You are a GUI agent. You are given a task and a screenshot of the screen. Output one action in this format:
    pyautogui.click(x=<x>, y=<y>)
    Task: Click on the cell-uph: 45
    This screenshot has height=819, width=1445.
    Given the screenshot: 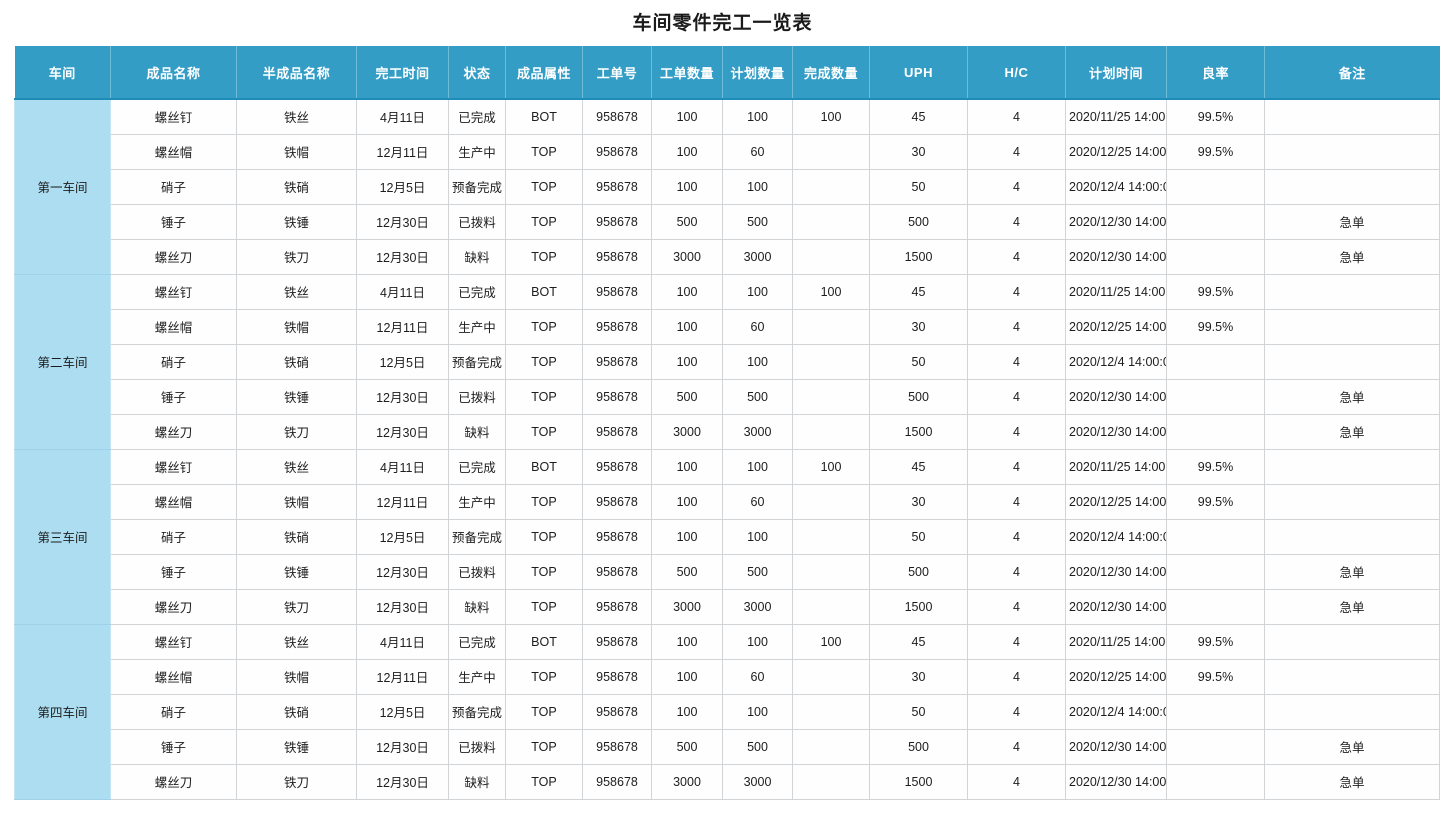 What is the action you would take?
    pyautogui.click(x=918, y=466)
    